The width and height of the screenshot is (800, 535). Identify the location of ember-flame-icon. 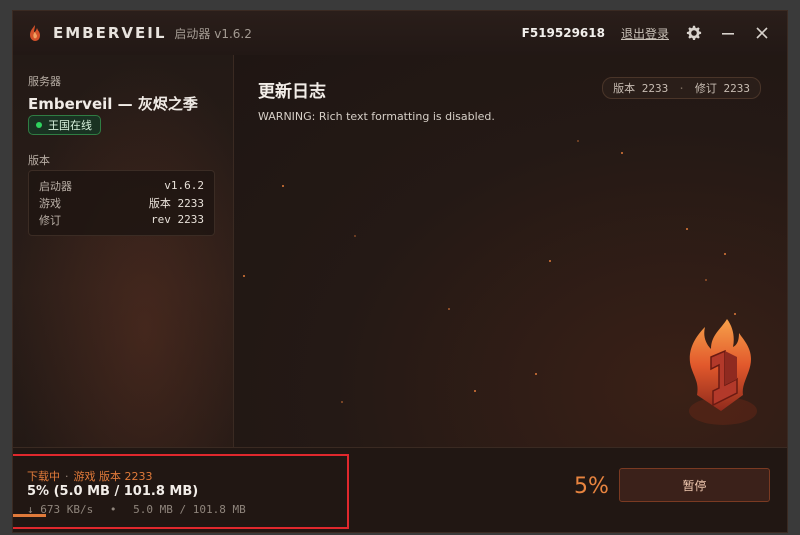
(35, 33).